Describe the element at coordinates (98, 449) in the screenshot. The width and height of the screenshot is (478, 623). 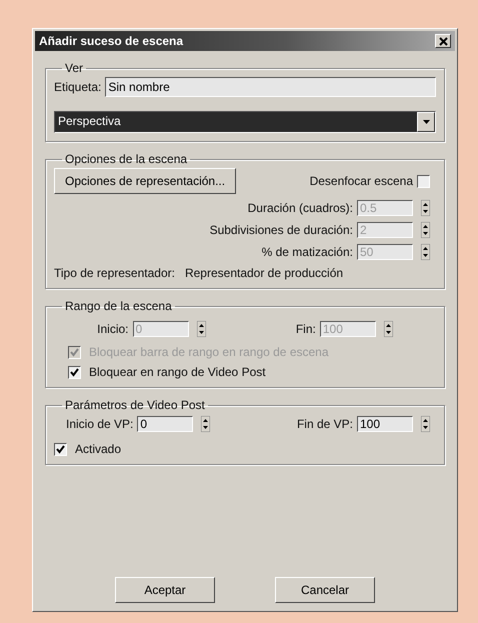
I see `checkbox-label: Activado` at that location.